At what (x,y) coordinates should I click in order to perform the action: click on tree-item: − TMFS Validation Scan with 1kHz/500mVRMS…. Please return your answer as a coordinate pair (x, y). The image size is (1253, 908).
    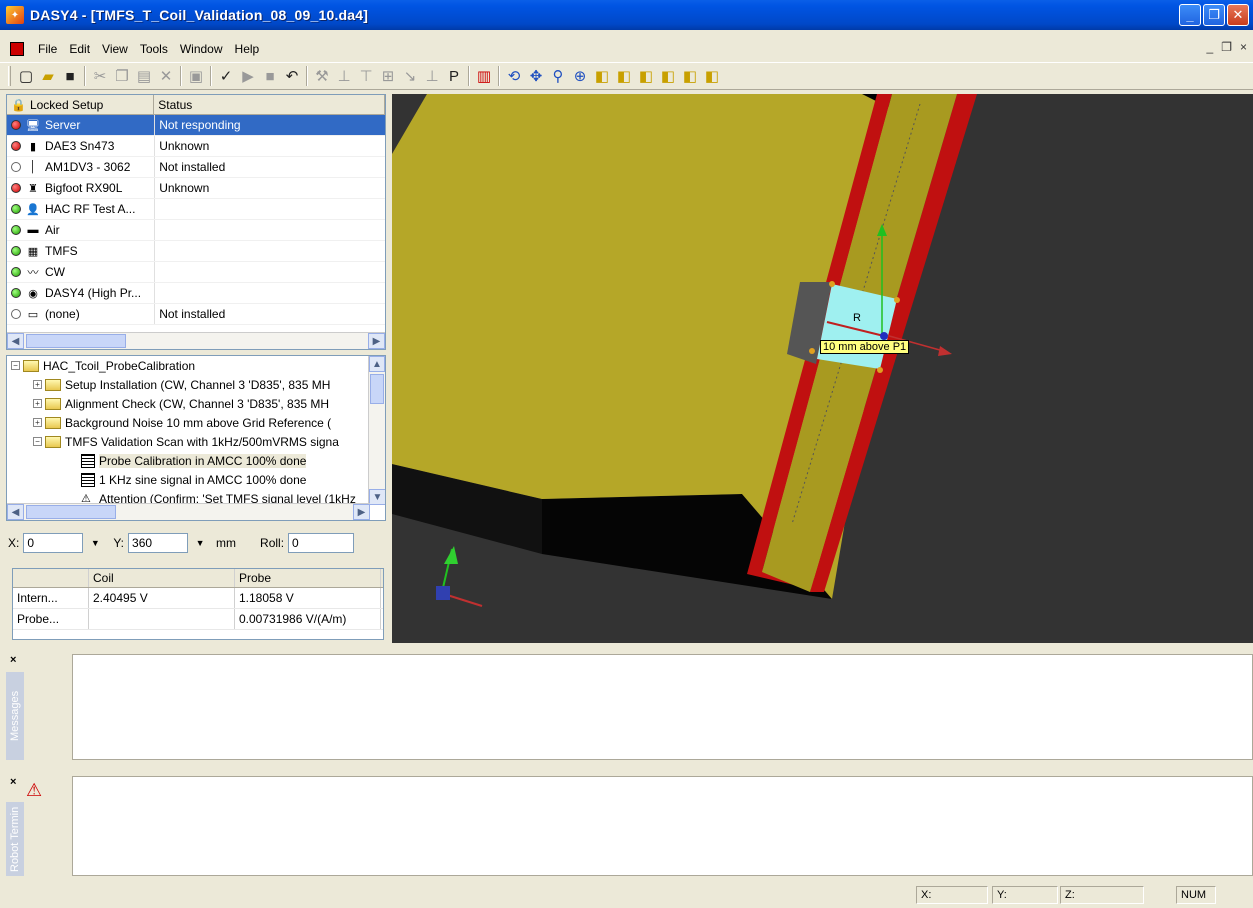
    Looking at the image, I should click on (196, 441).